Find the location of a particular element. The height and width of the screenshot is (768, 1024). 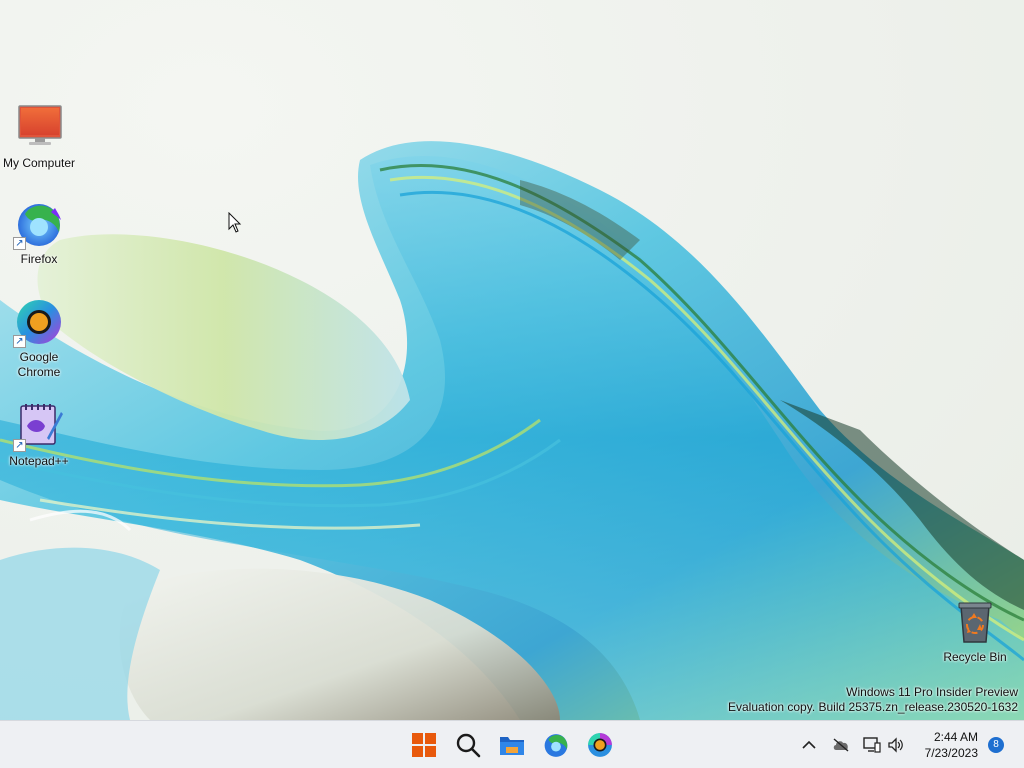

taskbar: 2:44 AM 7/23/2023 8 is located at coordinates (512, 744).